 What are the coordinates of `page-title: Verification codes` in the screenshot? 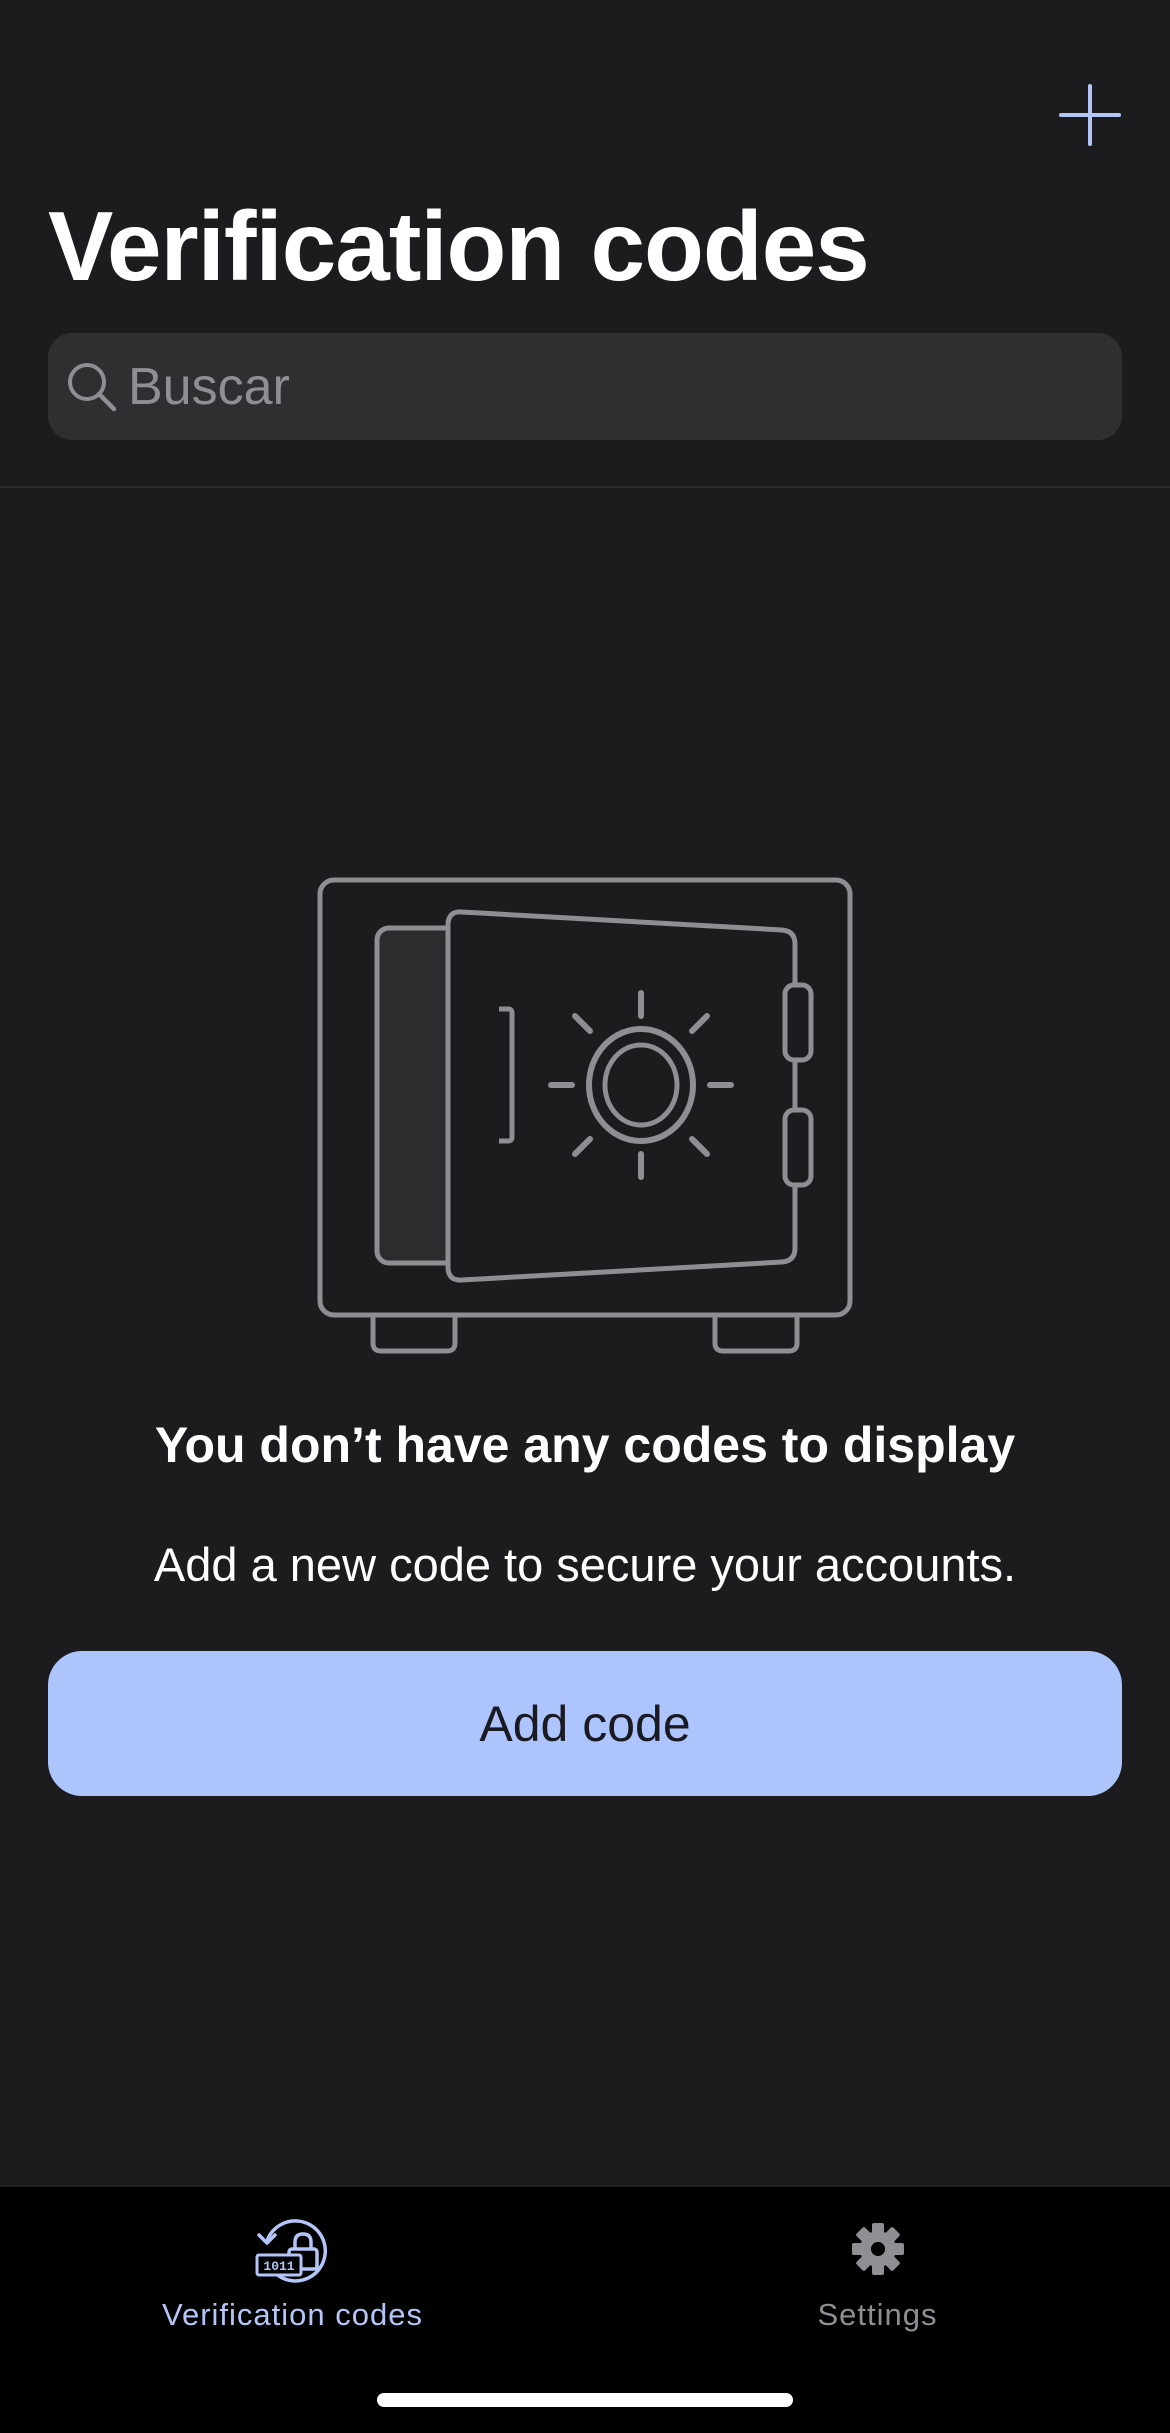 It's located at (459, 246).